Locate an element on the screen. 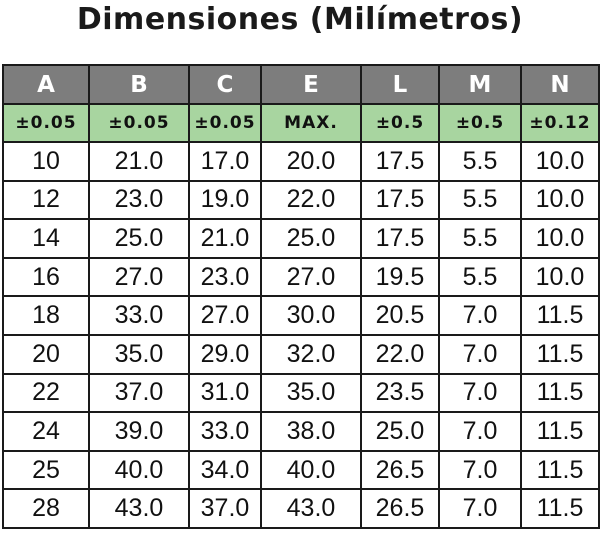 The image size is (600, 556). page-title: Dimensiones (Milímetros) is located at coordinates (300, 19).